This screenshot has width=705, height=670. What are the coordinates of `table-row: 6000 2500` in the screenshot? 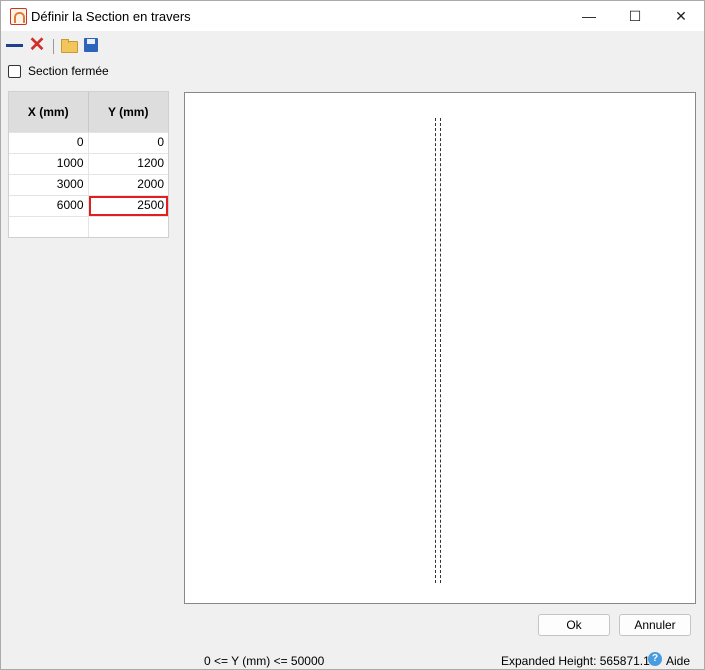 It's located at (88, 205).